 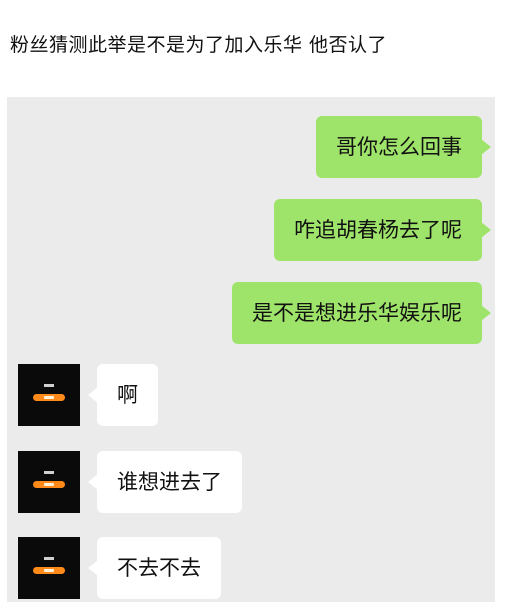 What do you see at coordinates (123, 395) in the screenshot?
I see `received-message-bubble: 啊` at bounding box center [123, 395].